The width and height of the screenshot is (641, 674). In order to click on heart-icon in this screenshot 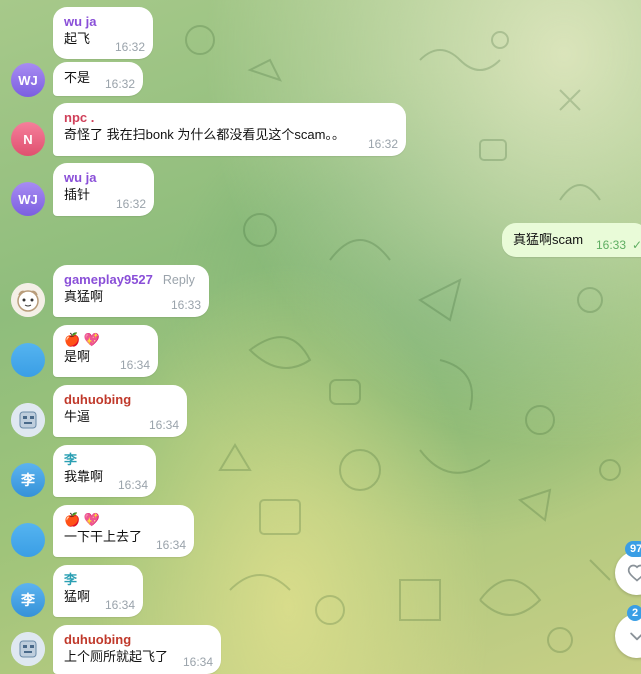, I will do `click(634, 573)`.